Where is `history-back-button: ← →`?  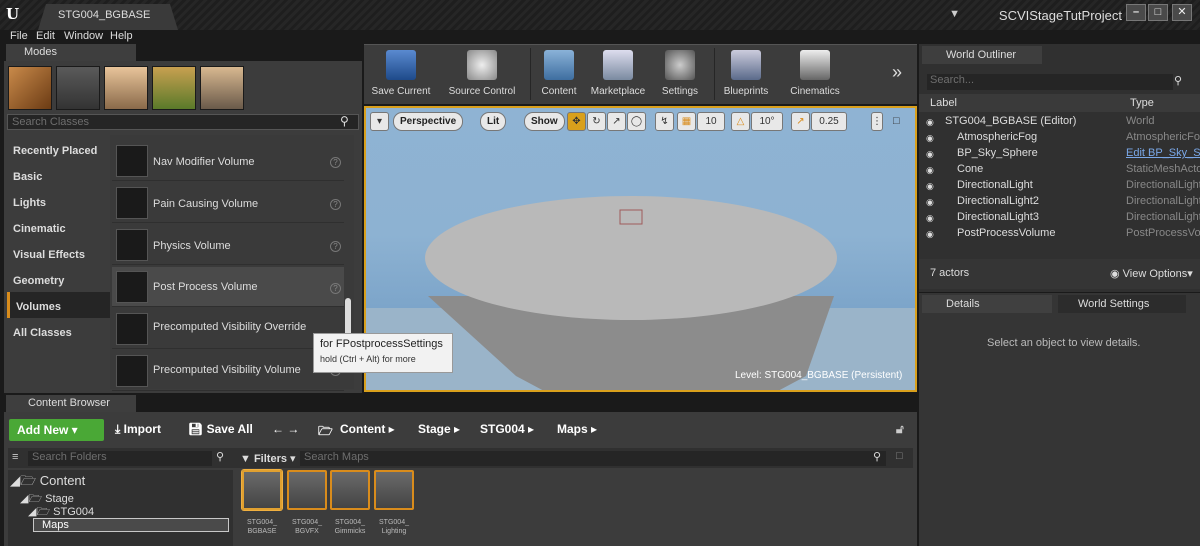 history-back-button: ← → is located at coordinates (285, 429).